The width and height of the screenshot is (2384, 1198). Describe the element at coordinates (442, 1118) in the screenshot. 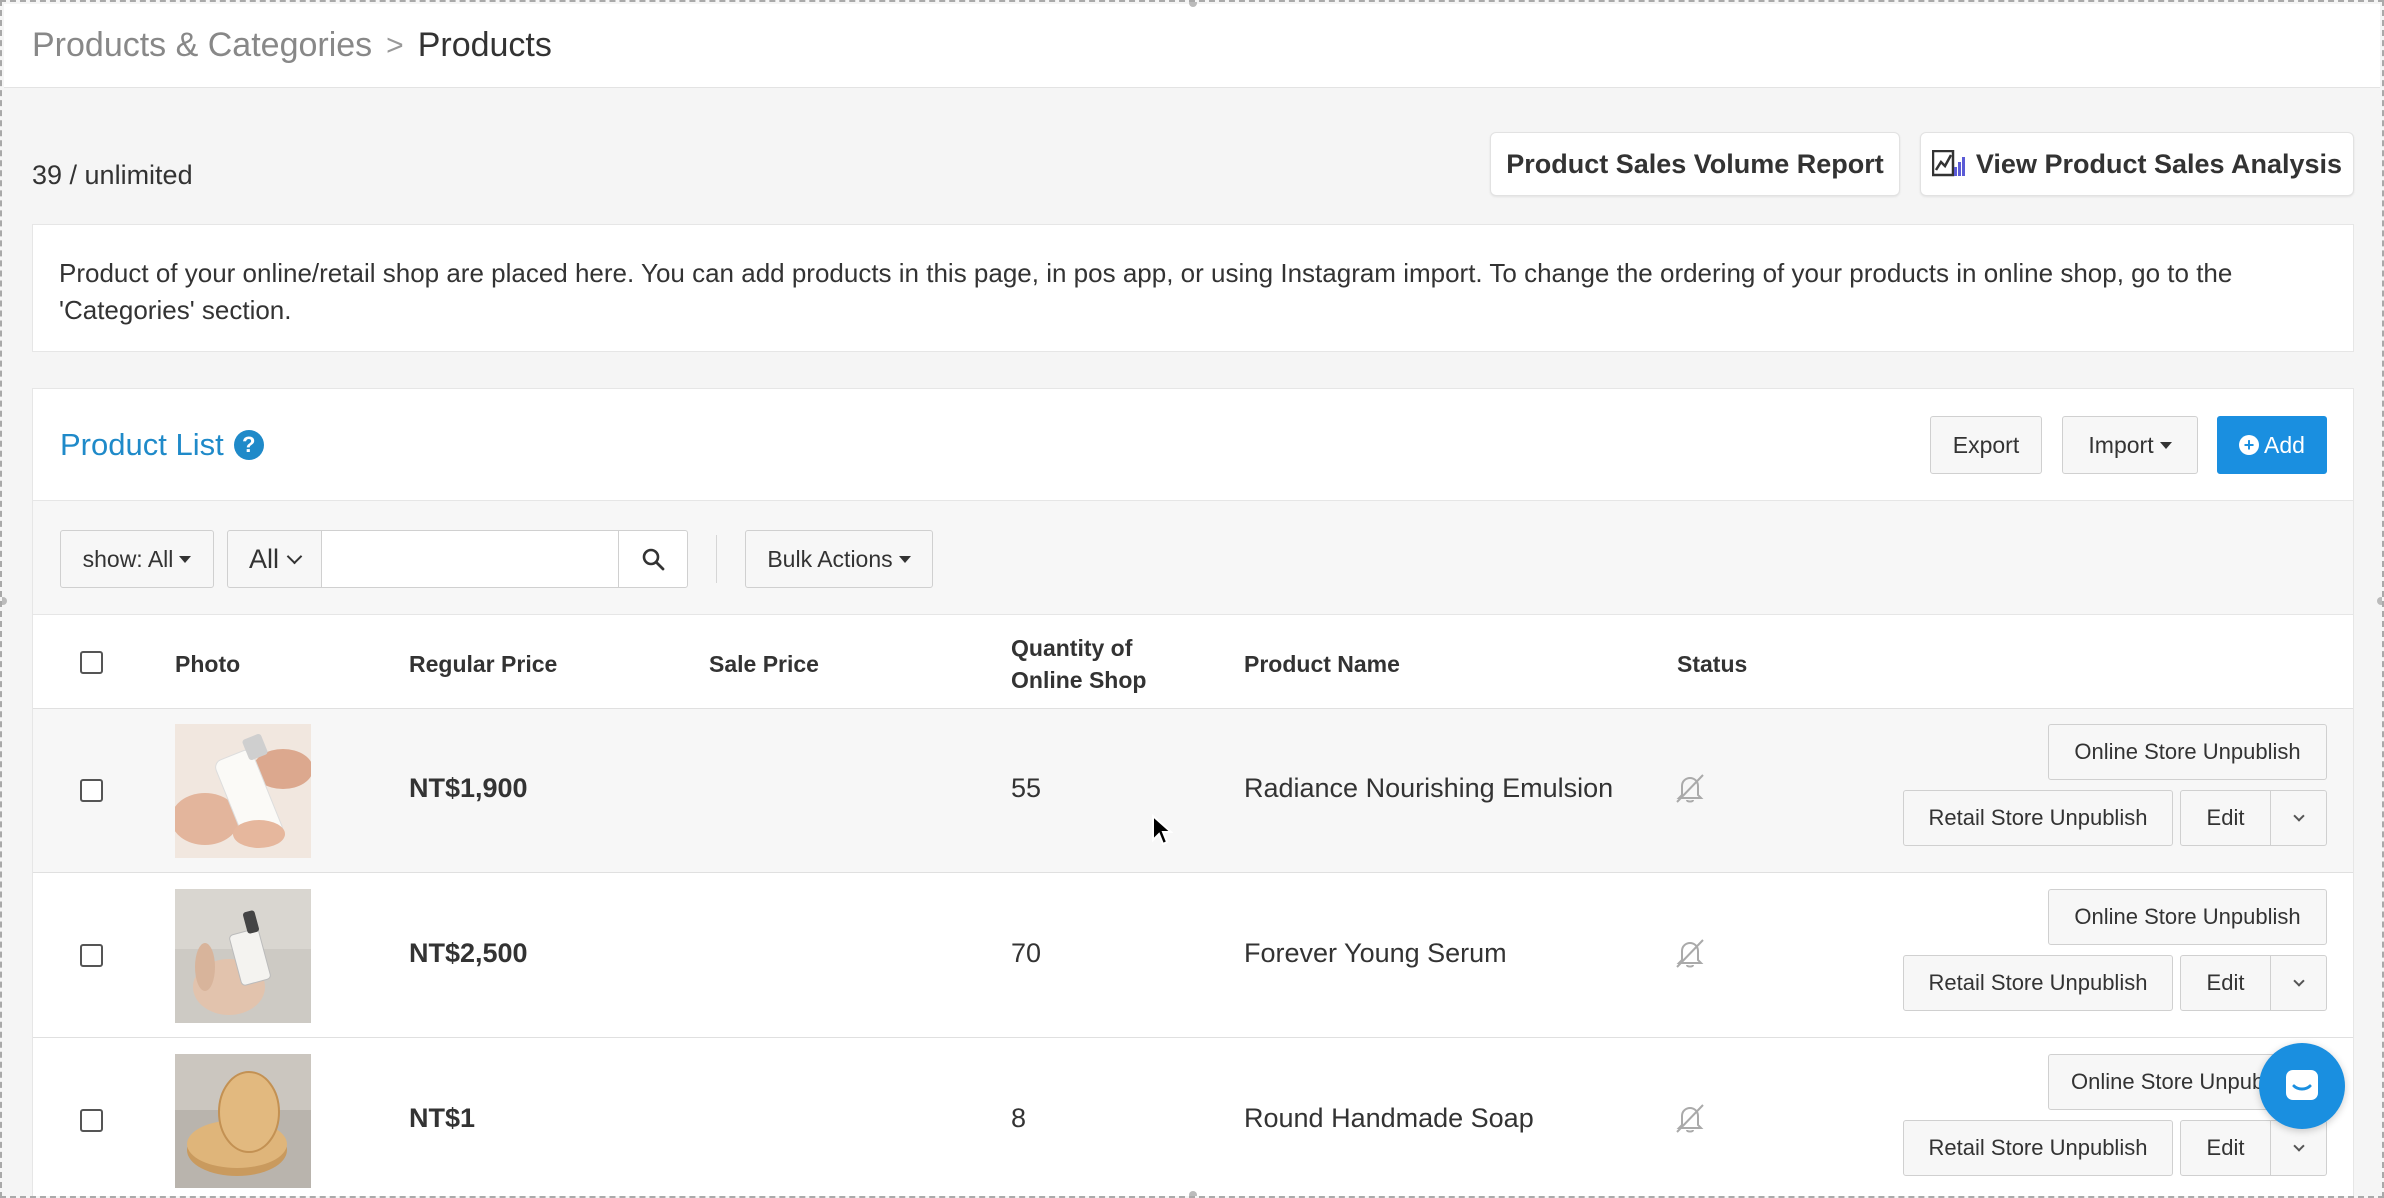

I see `regular-price: NT$1` at that location.